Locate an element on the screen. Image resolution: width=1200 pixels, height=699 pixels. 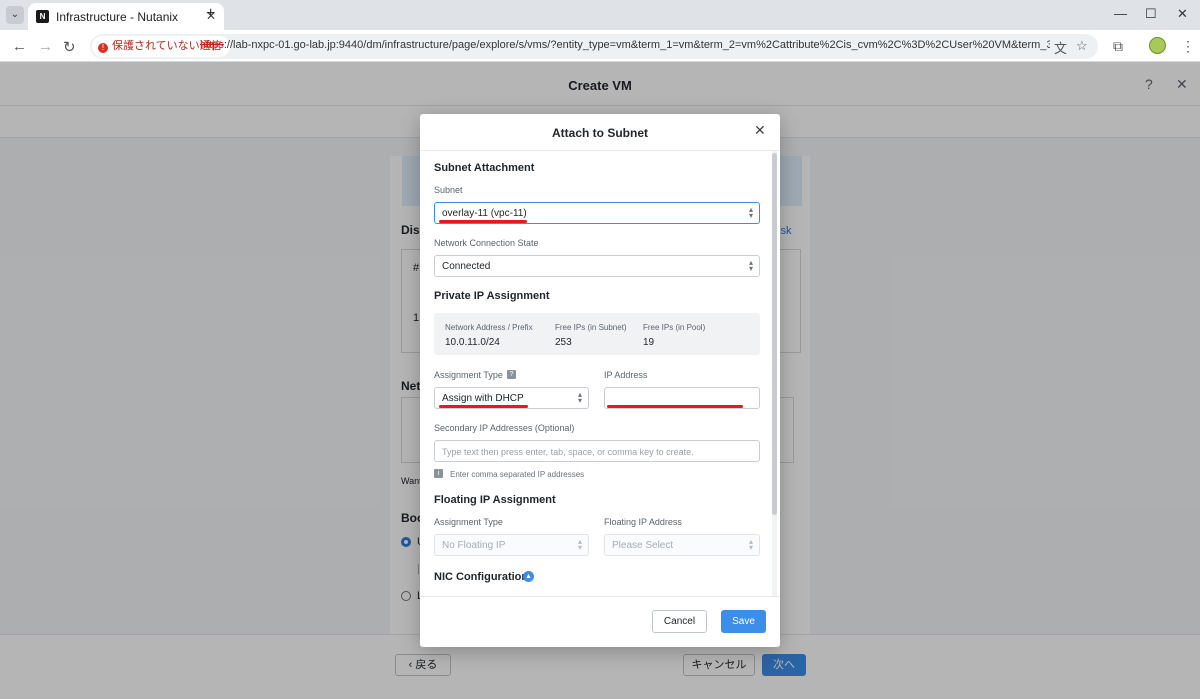
profile-avatar is located at coordinates (1157, 45).